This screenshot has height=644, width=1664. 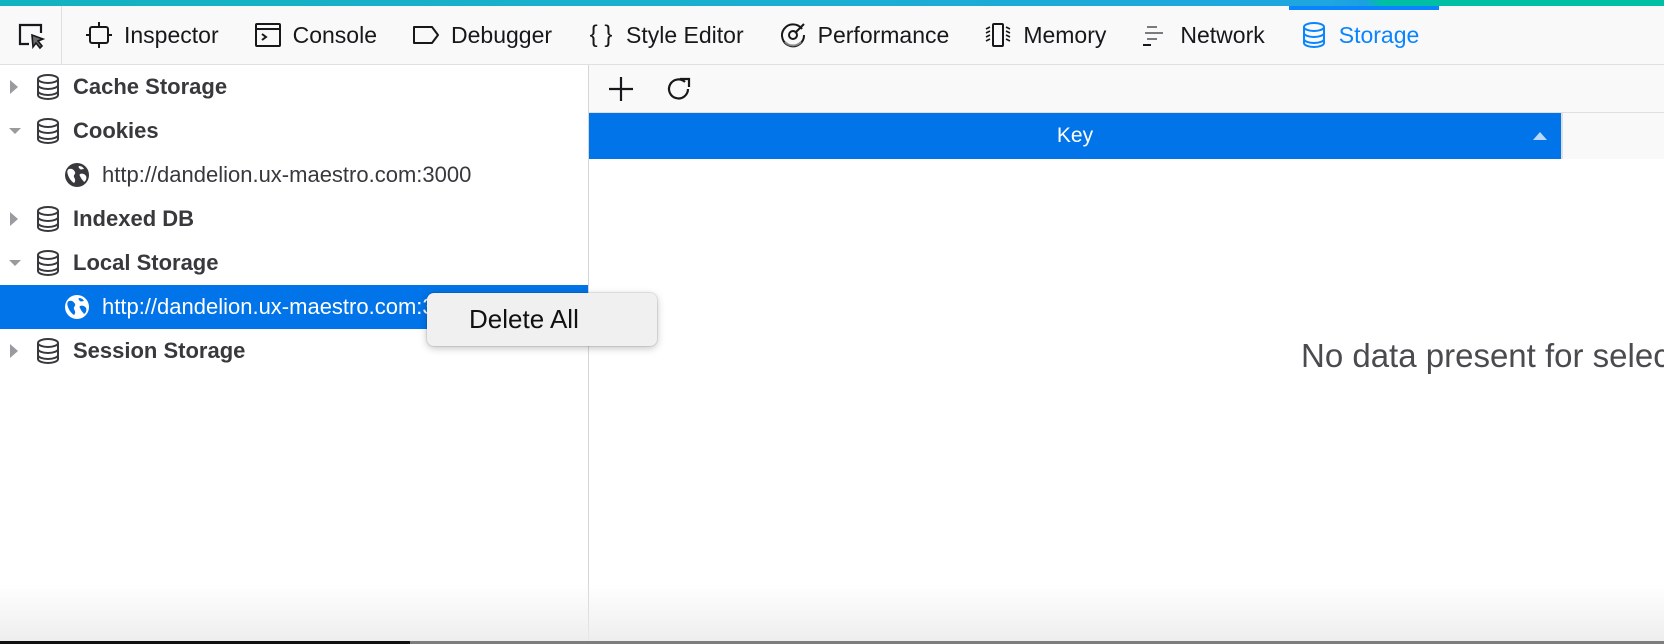 What do you see at coordinates (998, 35) in the screenshot?
I see `memory-icon` at bounding box center [998, 35].